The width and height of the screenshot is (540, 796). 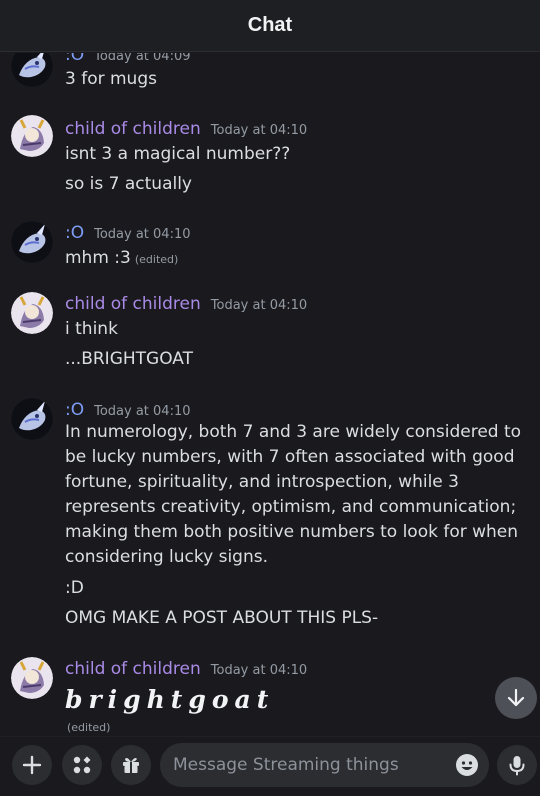 I want to click on plus-icon, so click(x=32, y=765).